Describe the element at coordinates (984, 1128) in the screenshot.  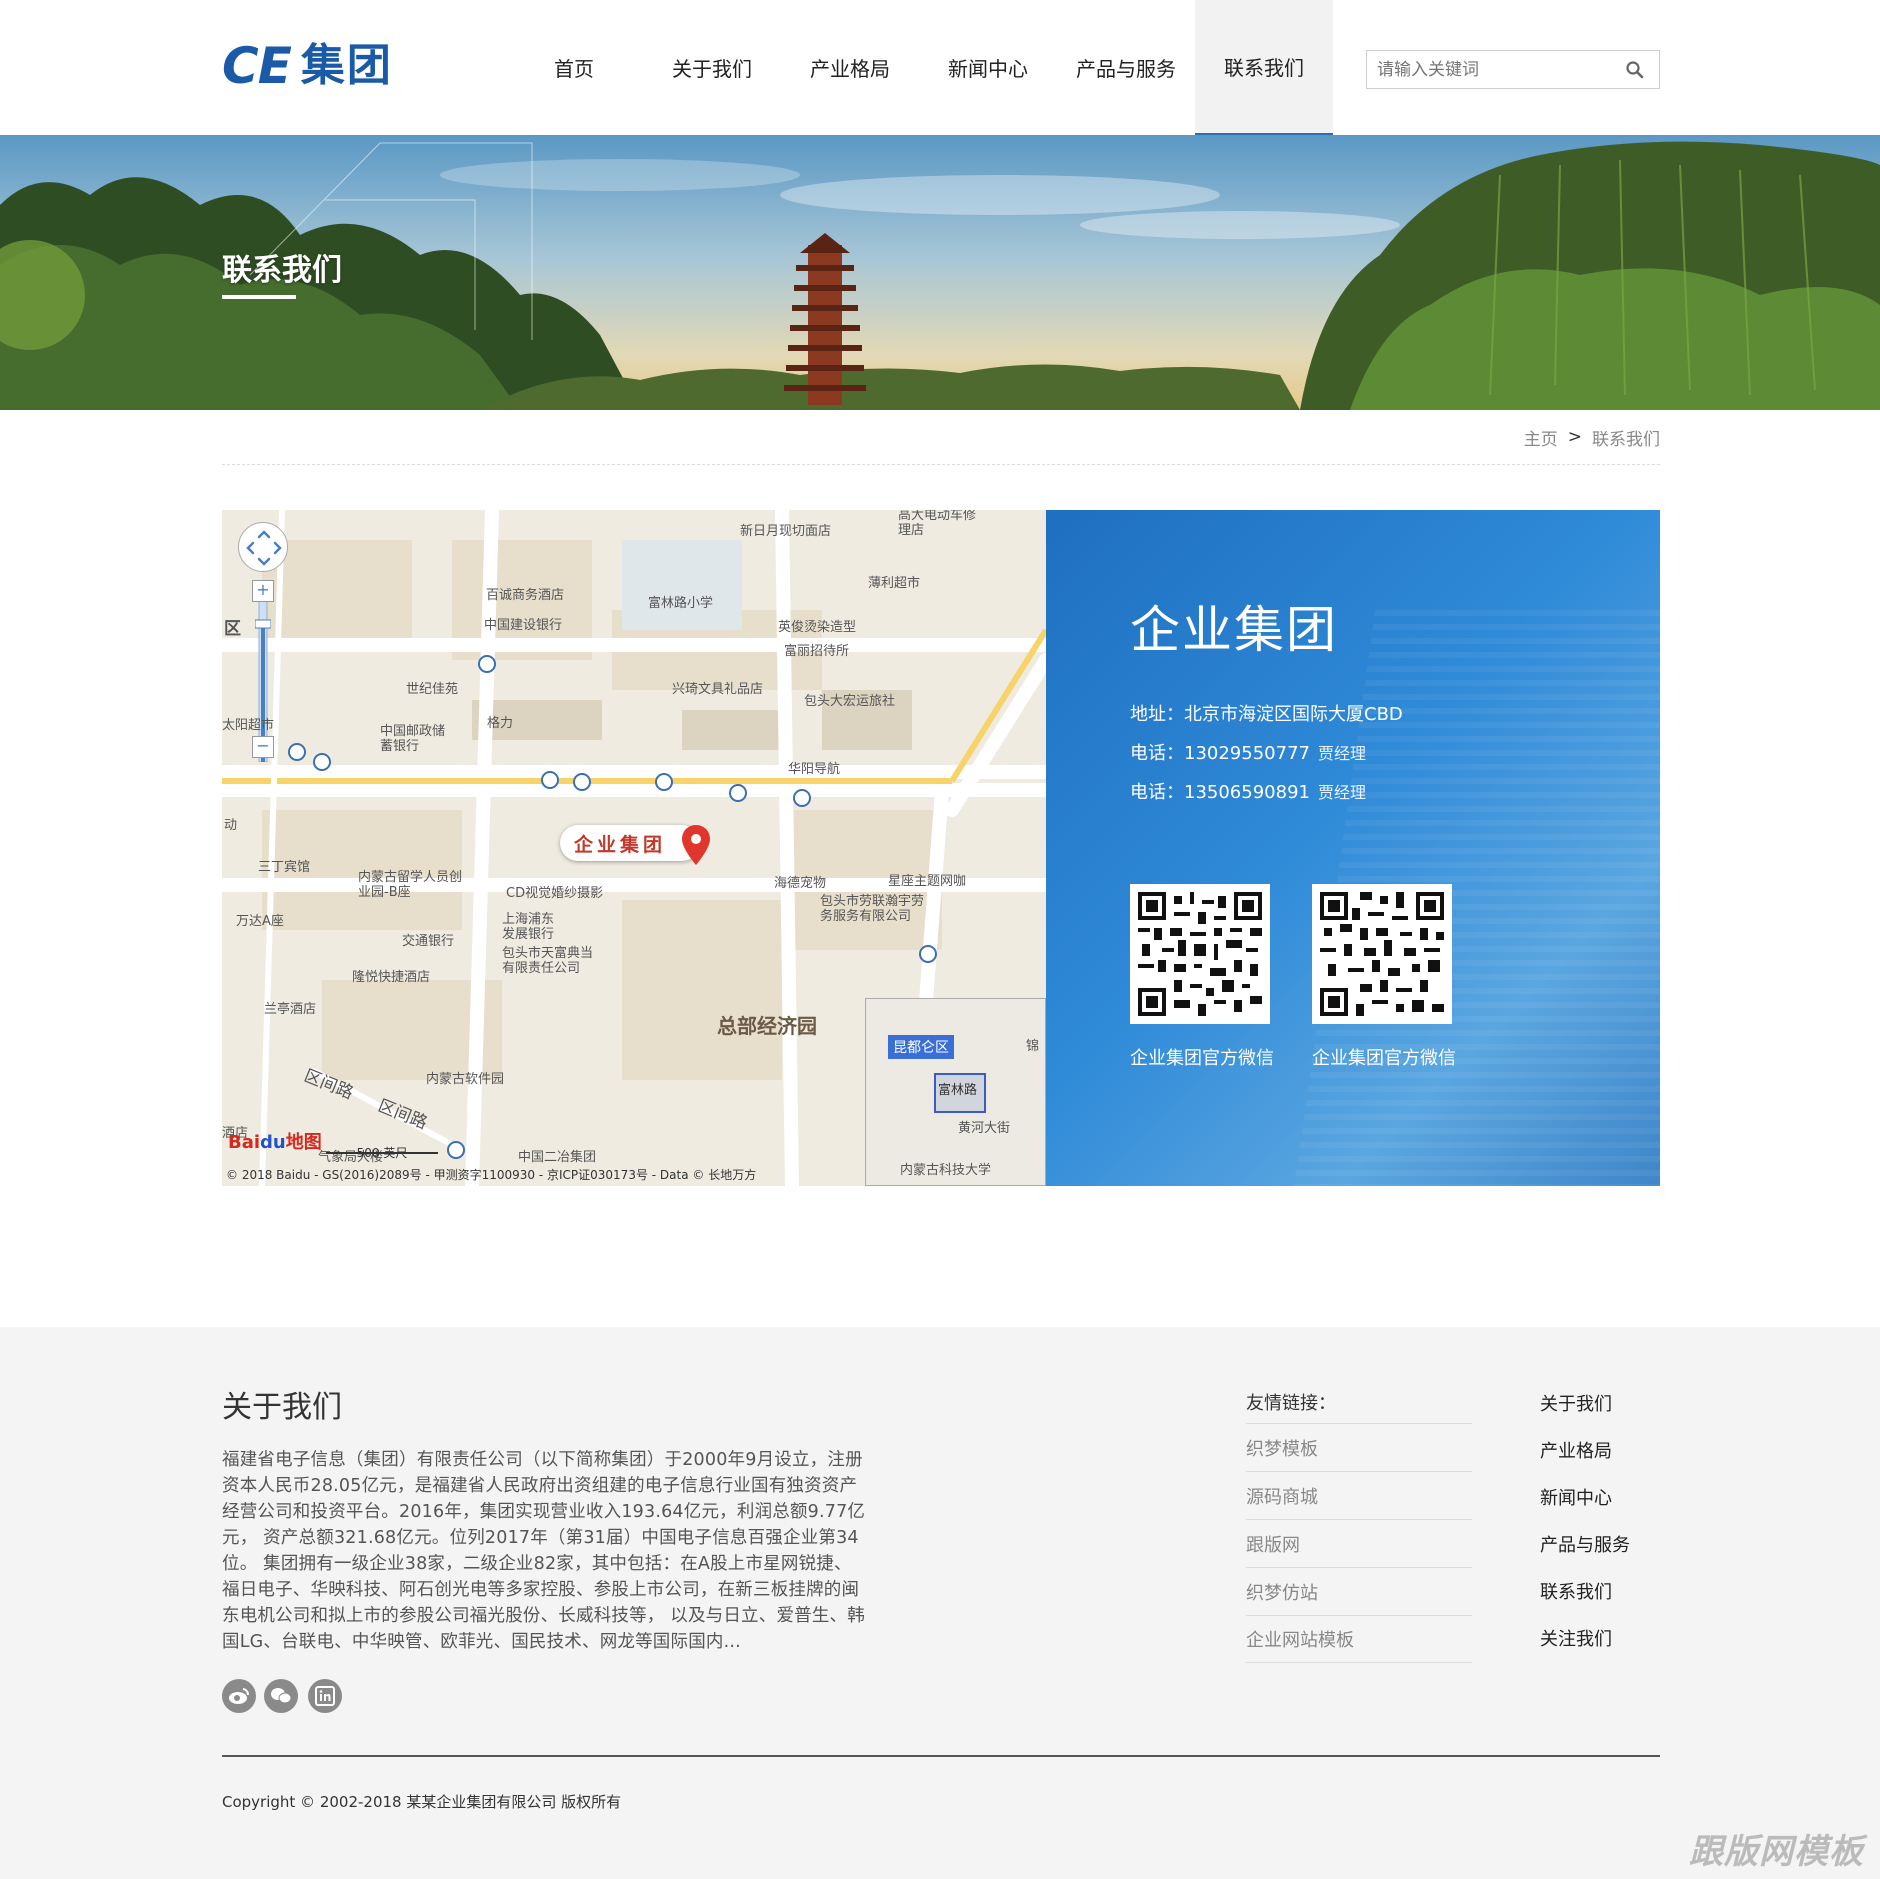
I see `overview-road-label: 黄河大街` at that location.